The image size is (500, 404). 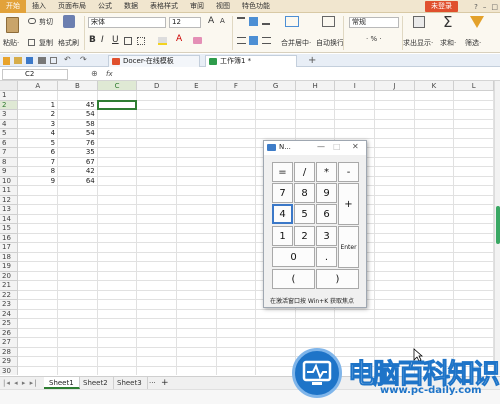 I want to click on key-4: 4, so click(x=282, y=214).